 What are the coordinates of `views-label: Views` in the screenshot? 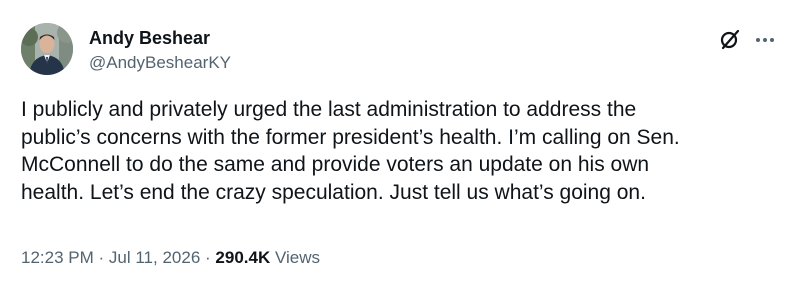 It's located at (297, 257).